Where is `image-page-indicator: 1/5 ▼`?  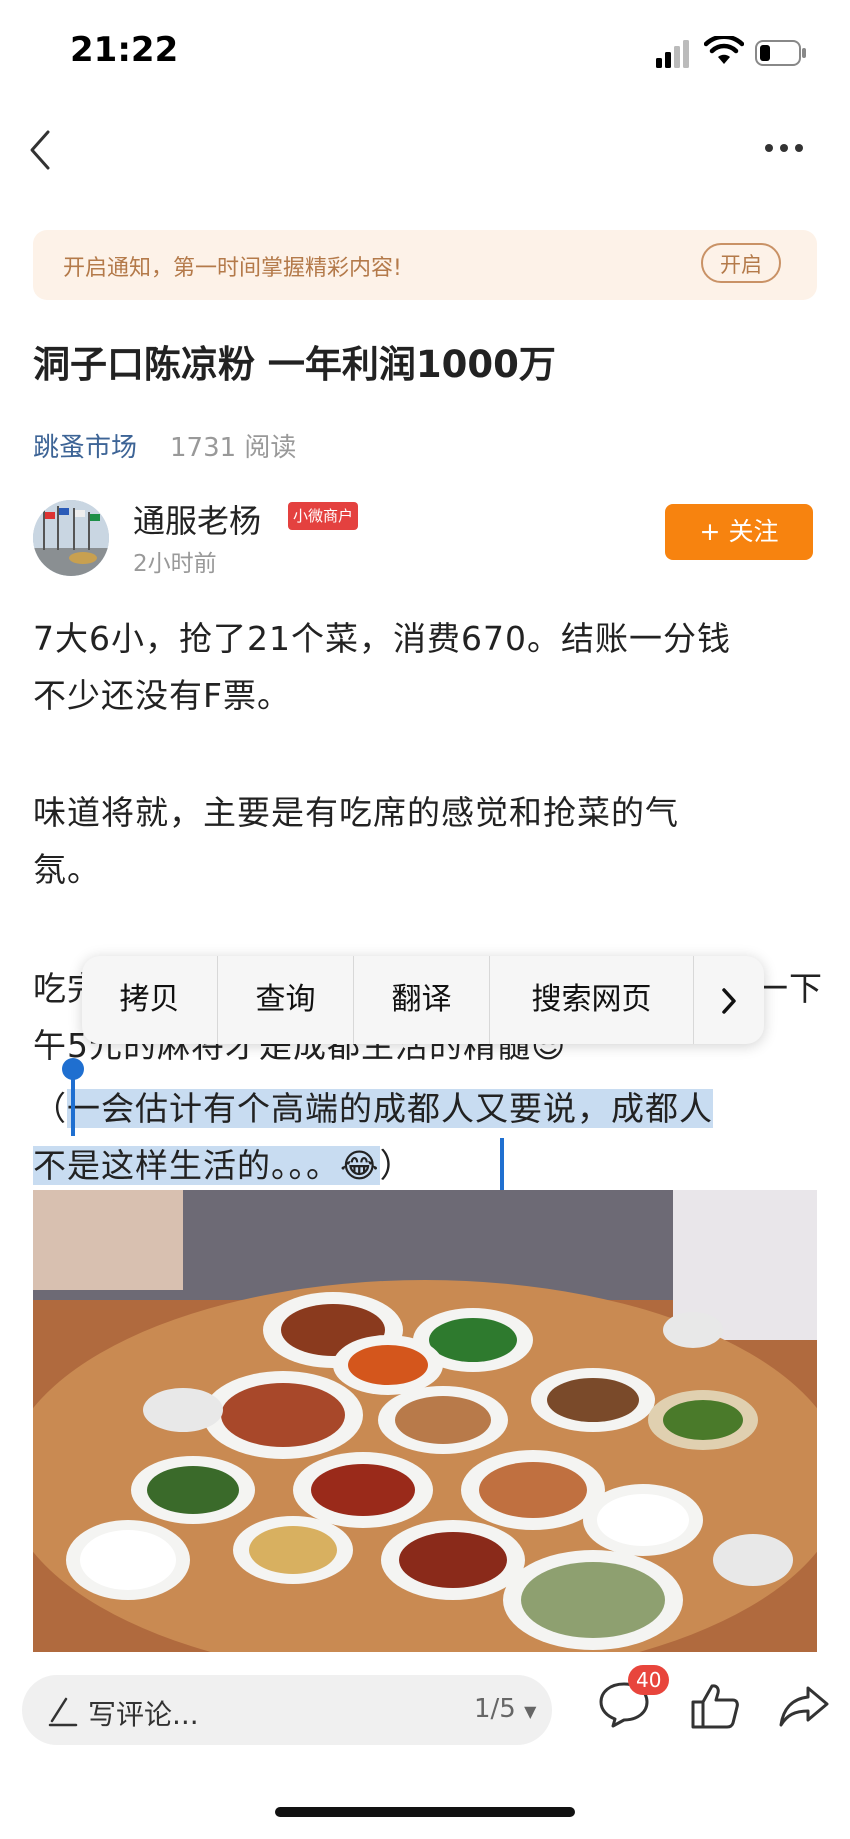 image-page-indicator: 1/5 ▼ is located at coordinates (505, 1709).